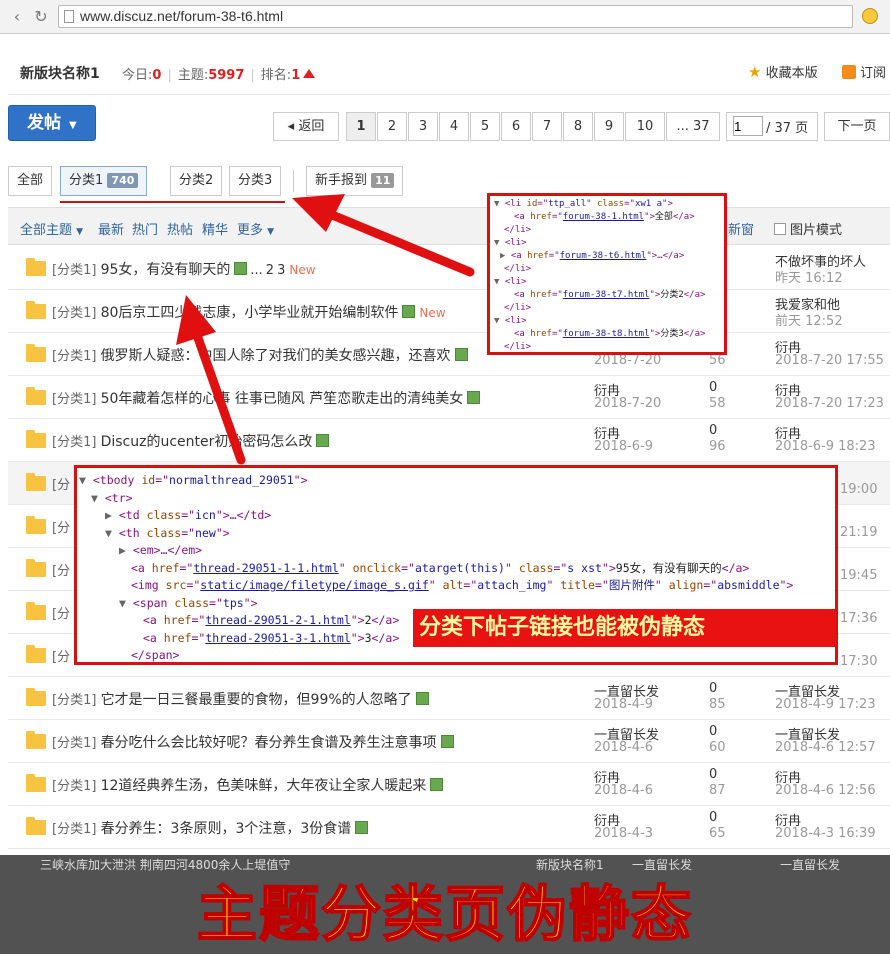  What do you see at coordinates (383, 235) in the screenshot?
I see `arrow-to-tabs` at bounding box center [383, 235].